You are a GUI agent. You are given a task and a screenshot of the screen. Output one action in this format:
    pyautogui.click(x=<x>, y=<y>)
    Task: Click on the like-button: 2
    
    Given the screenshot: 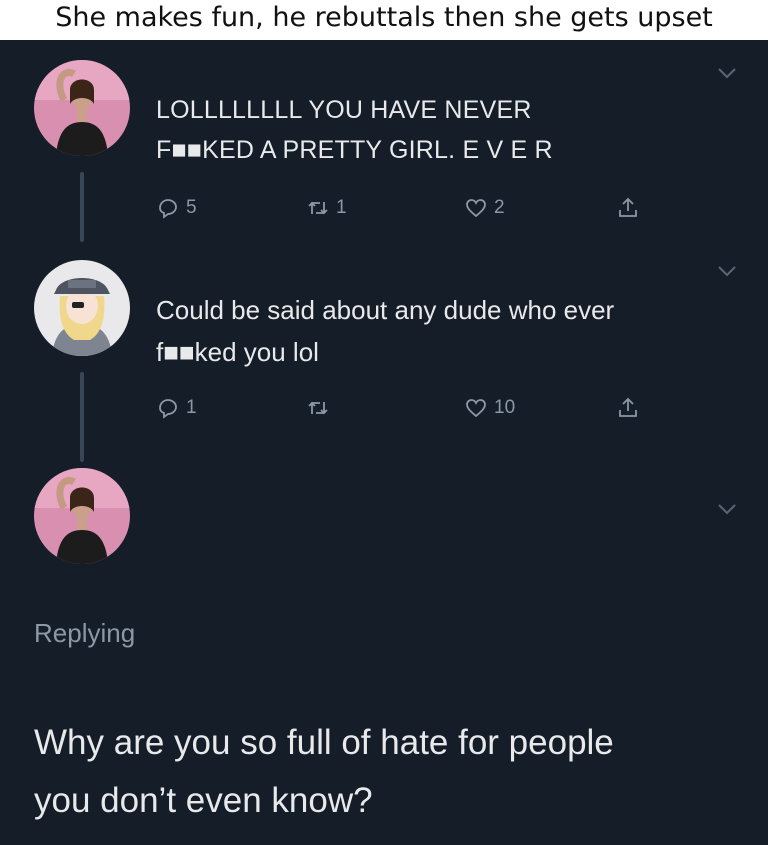 What is the action you would take?
    pyautogui.click(x=484, y=208)
    